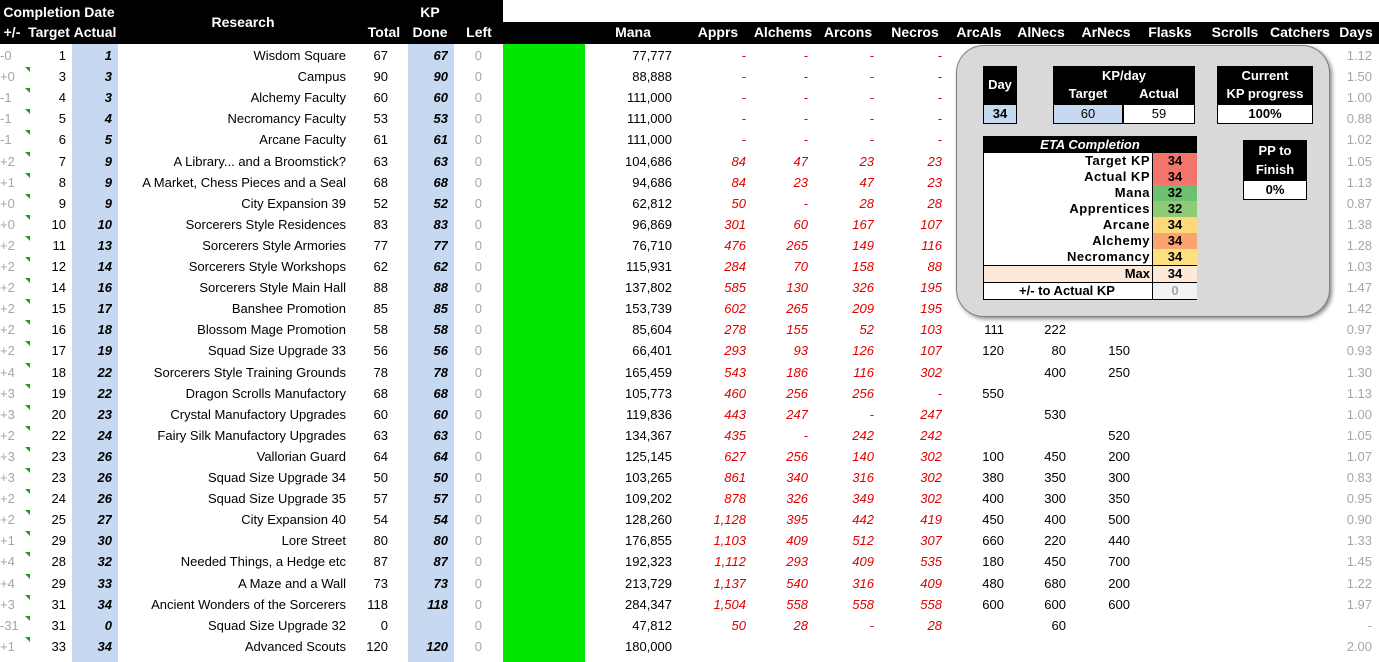 The height and width of the screenshot is (662, 1379). Describe the element at coordinates (1159, 93) in the screenshot. I see `kpday-actual-label: Actual` at that location.